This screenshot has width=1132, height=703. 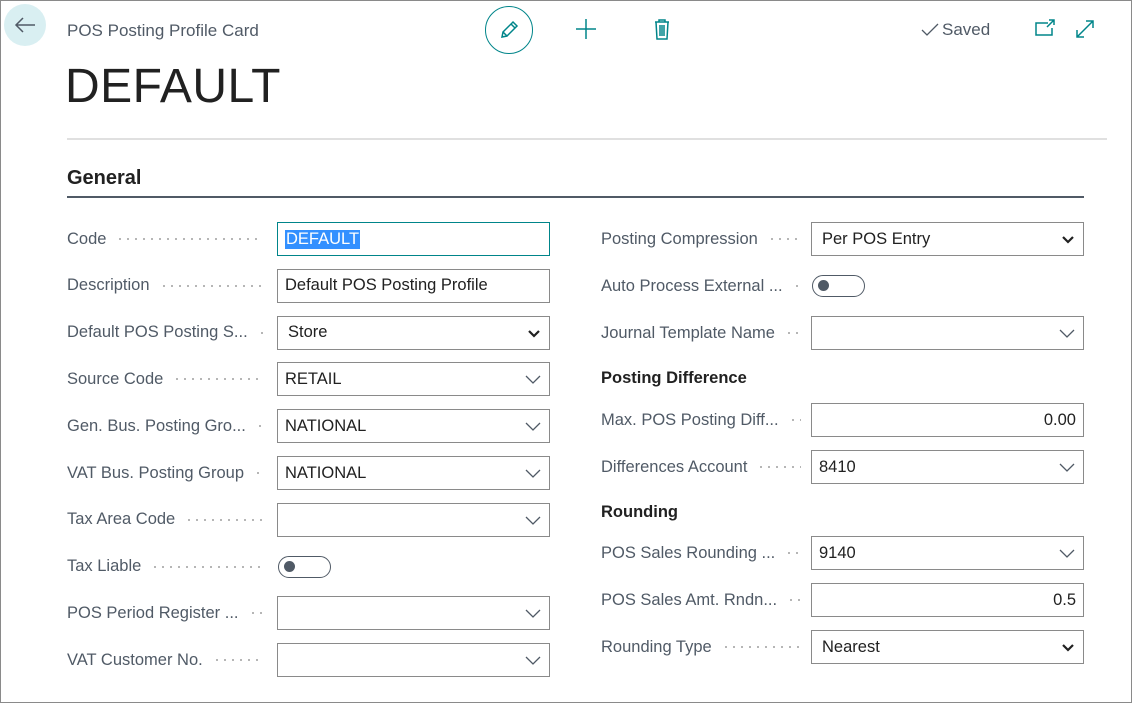 What do you see at coordinates (323, 239) in the screenshot?
I see `field-value: DEFAULT` at bounding box center [323, 239].